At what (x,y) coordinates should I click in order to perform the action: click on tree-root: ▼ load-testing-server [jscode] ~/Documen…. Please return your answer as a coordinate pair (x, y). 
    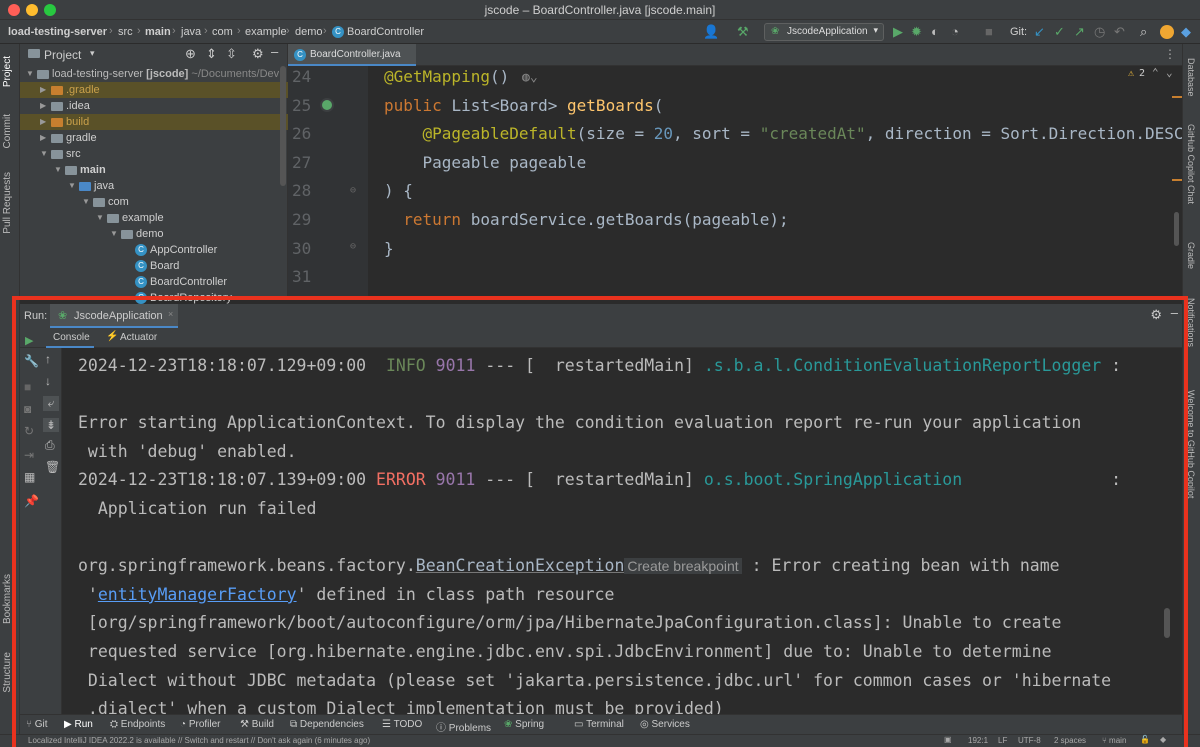
    Looking at the image, I should click on (154, 74).